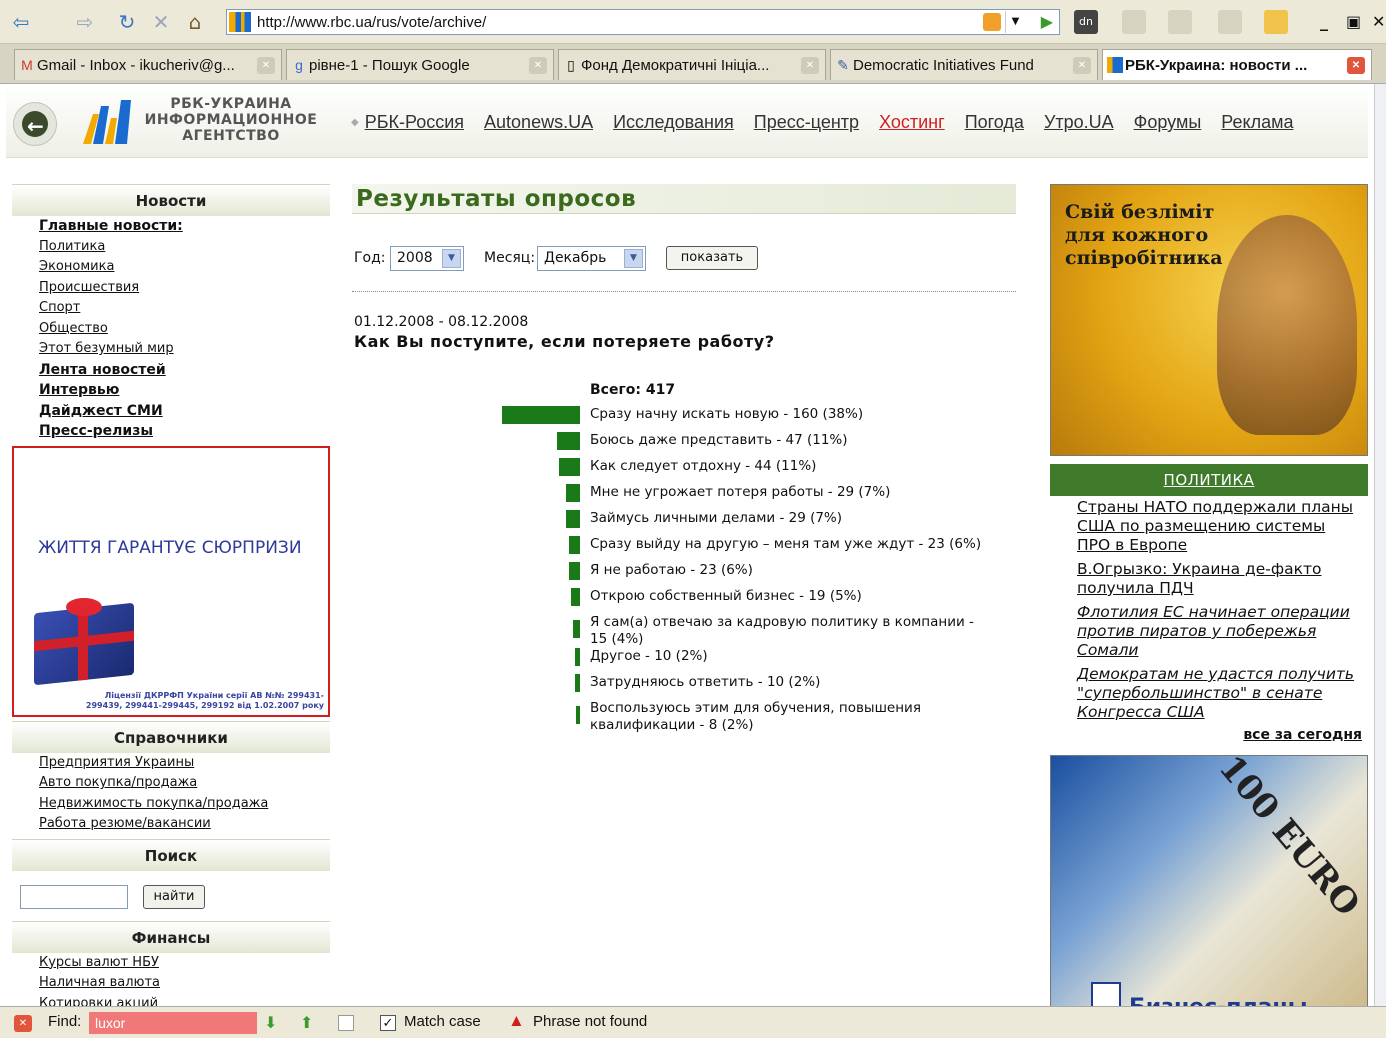  What do you see at coordinates (184, 963) in the screenshot?
I see `sidebar-link-nbu-rates: Курсы валют НБУ` at bounding box center [184, 963].